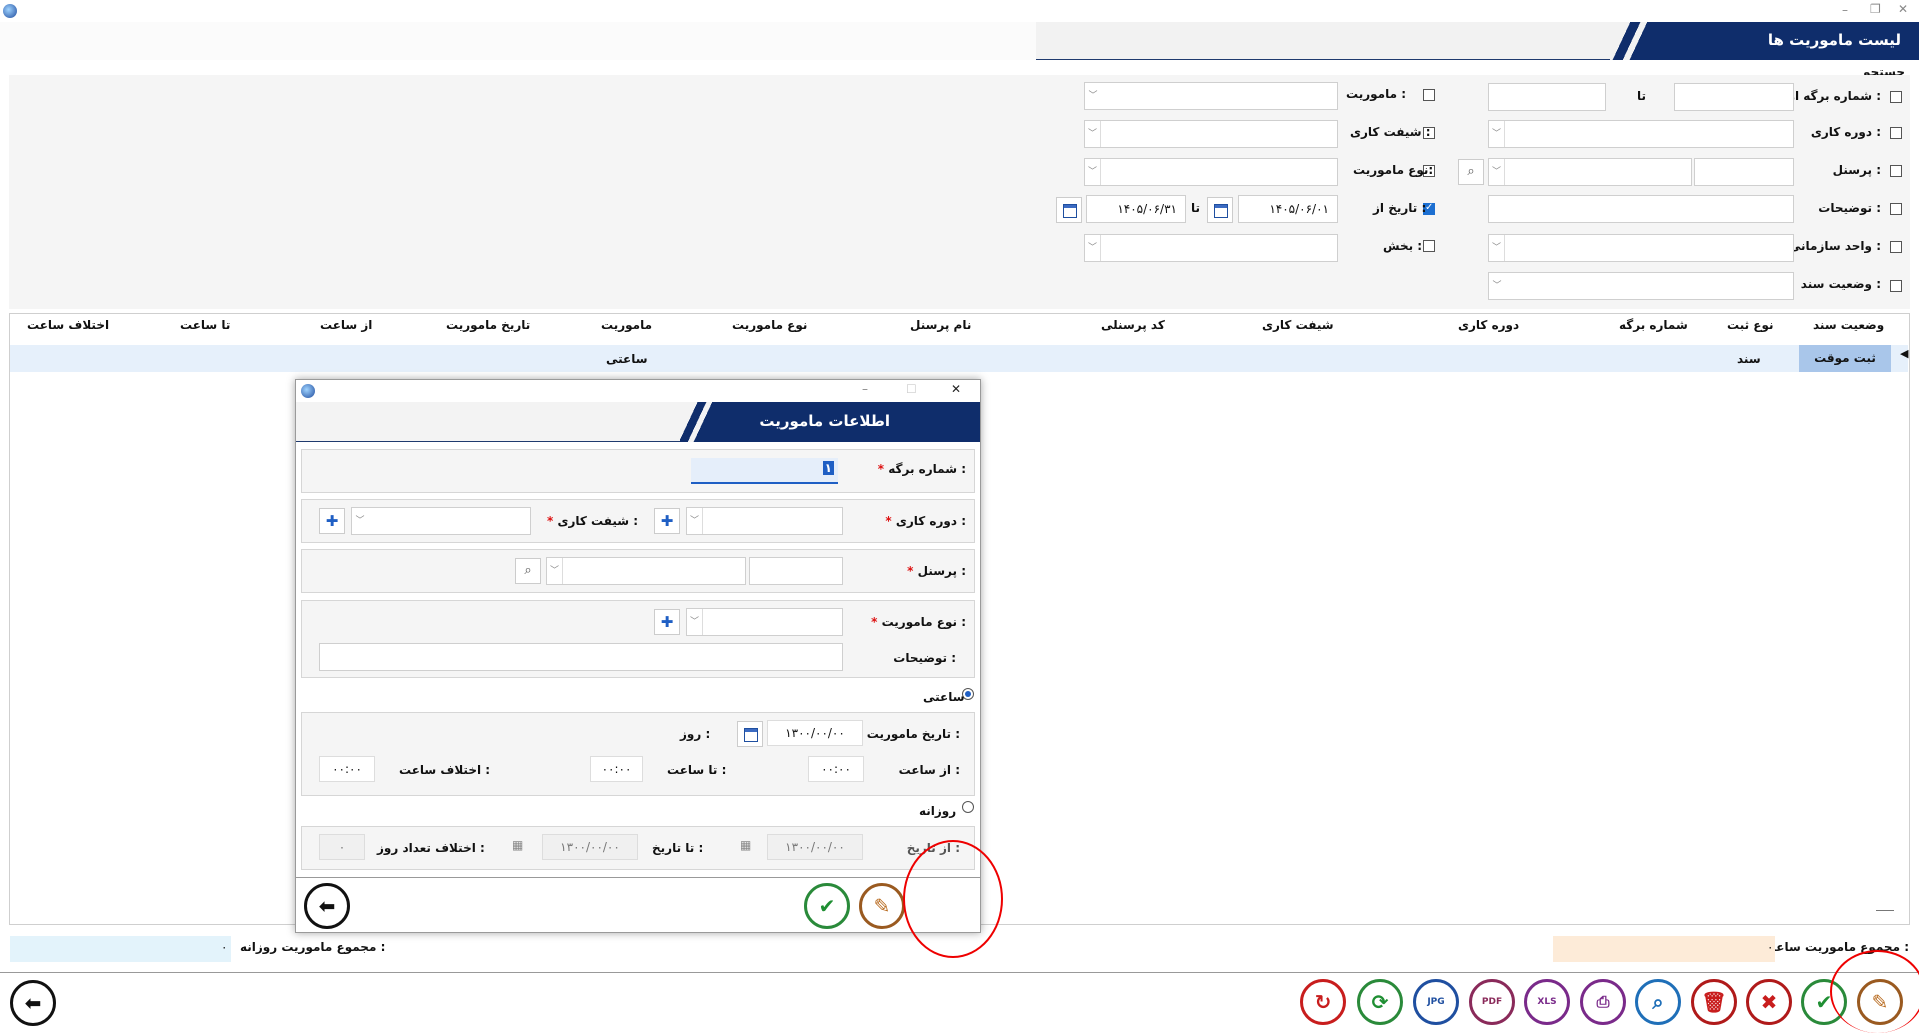 The width and height of the screenshot is (1919, 1033). What do you see at coordinates (940, 325) in the screenshot?
I see `col-header: نام پرسنل` at bounding box center [940, 325].